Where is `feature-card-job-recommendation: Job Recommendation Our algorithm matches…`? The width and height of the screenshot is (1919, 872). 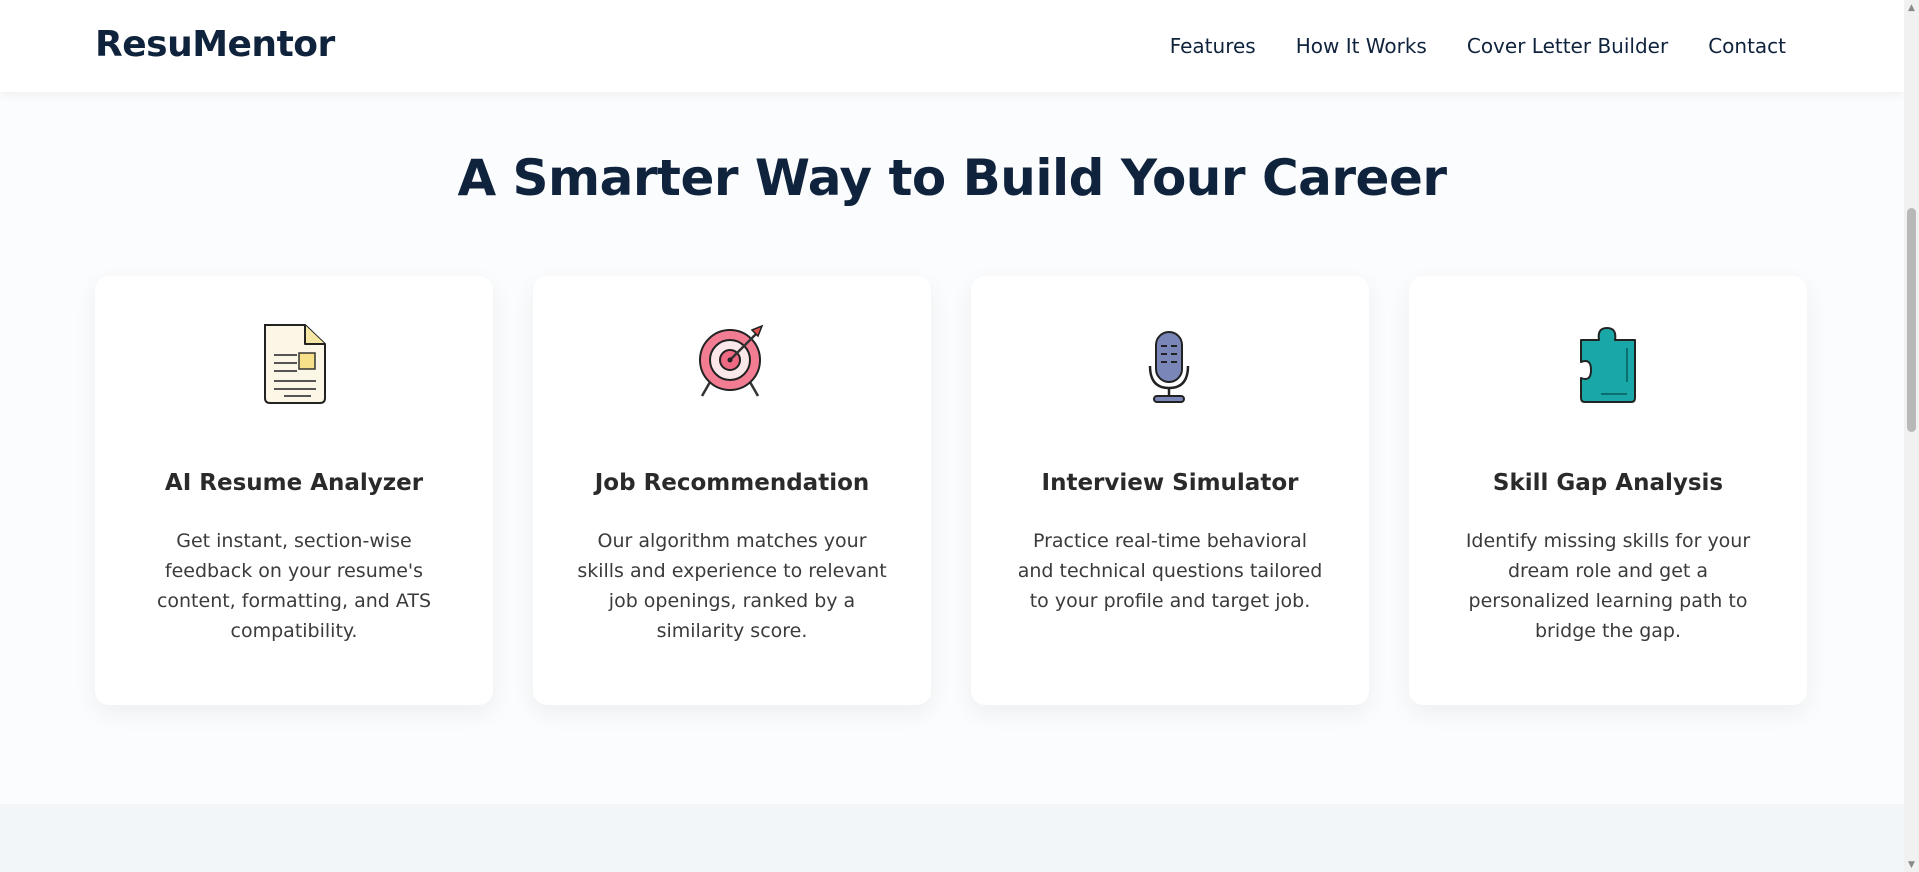
feature-card-job-recommendation: Job Recommendation Our algorithm matches… is located at coordinates (732, 490).